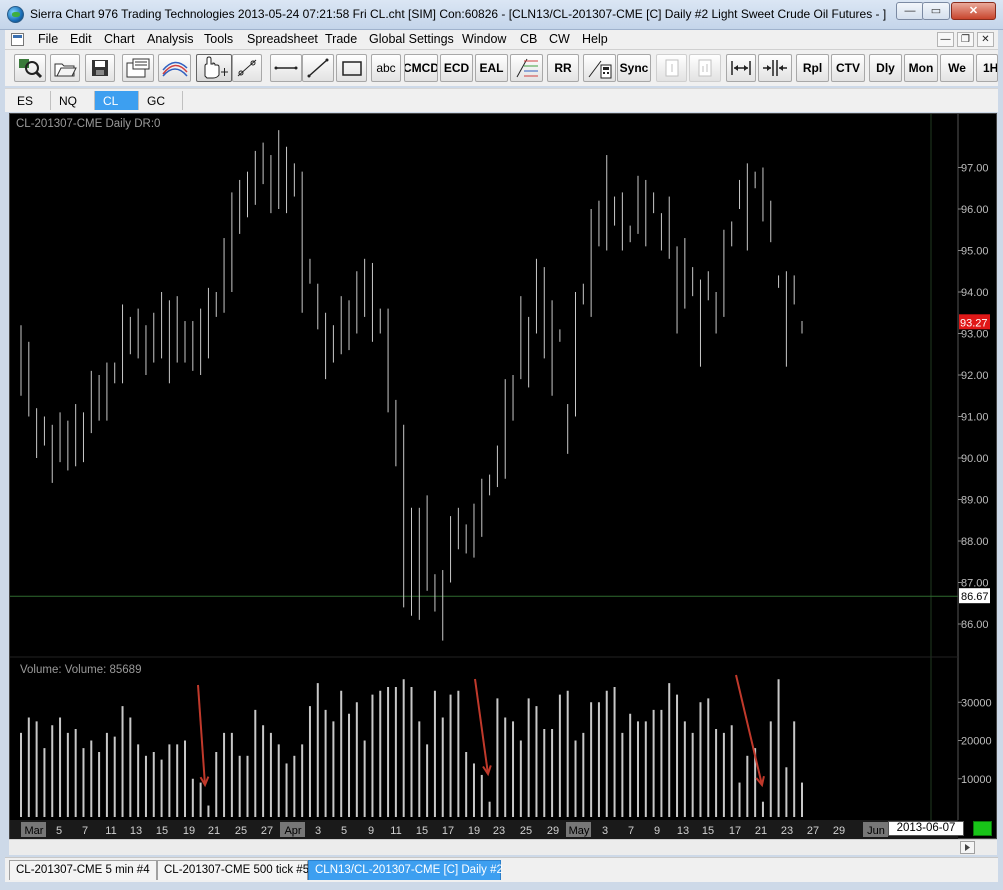  What do you see at coordinates (976, 703) in the screenshot?
I see `volume-tick-label: 30000` at bounding box center [976, 703].